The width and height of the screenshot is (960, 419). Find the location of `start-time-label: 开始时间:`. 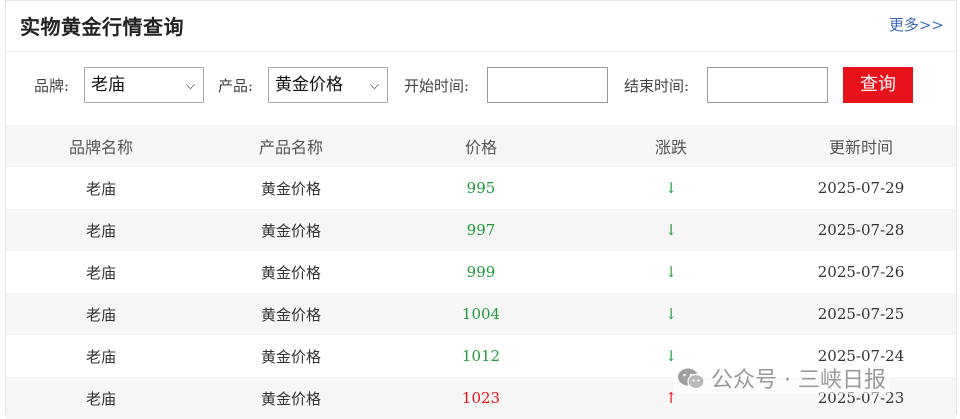

start-time-label: 开始时间: is located at coordinates (437, 86).